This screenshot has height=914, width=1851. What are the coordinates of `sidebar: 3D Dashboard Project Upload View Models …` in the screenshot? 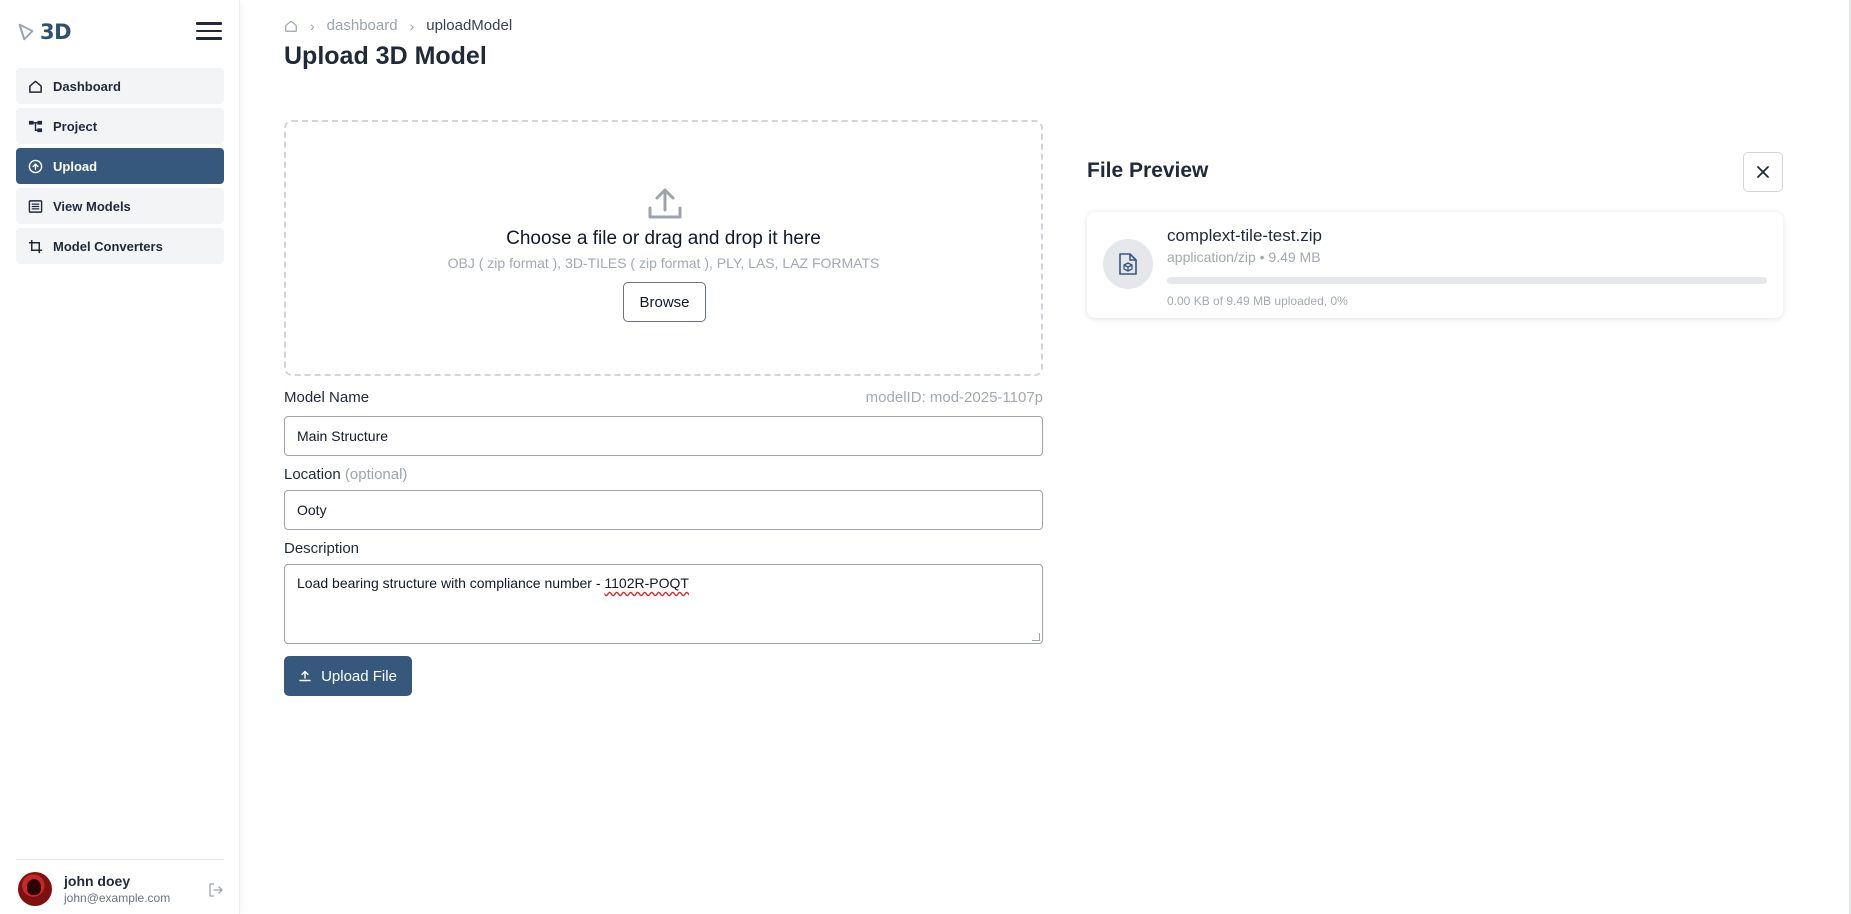 It's located at (120, 457).